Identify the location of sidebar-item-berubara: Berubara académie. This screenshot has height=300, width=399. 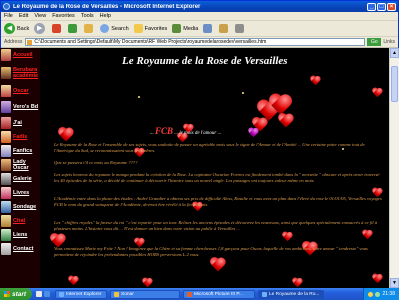
(20, 73).